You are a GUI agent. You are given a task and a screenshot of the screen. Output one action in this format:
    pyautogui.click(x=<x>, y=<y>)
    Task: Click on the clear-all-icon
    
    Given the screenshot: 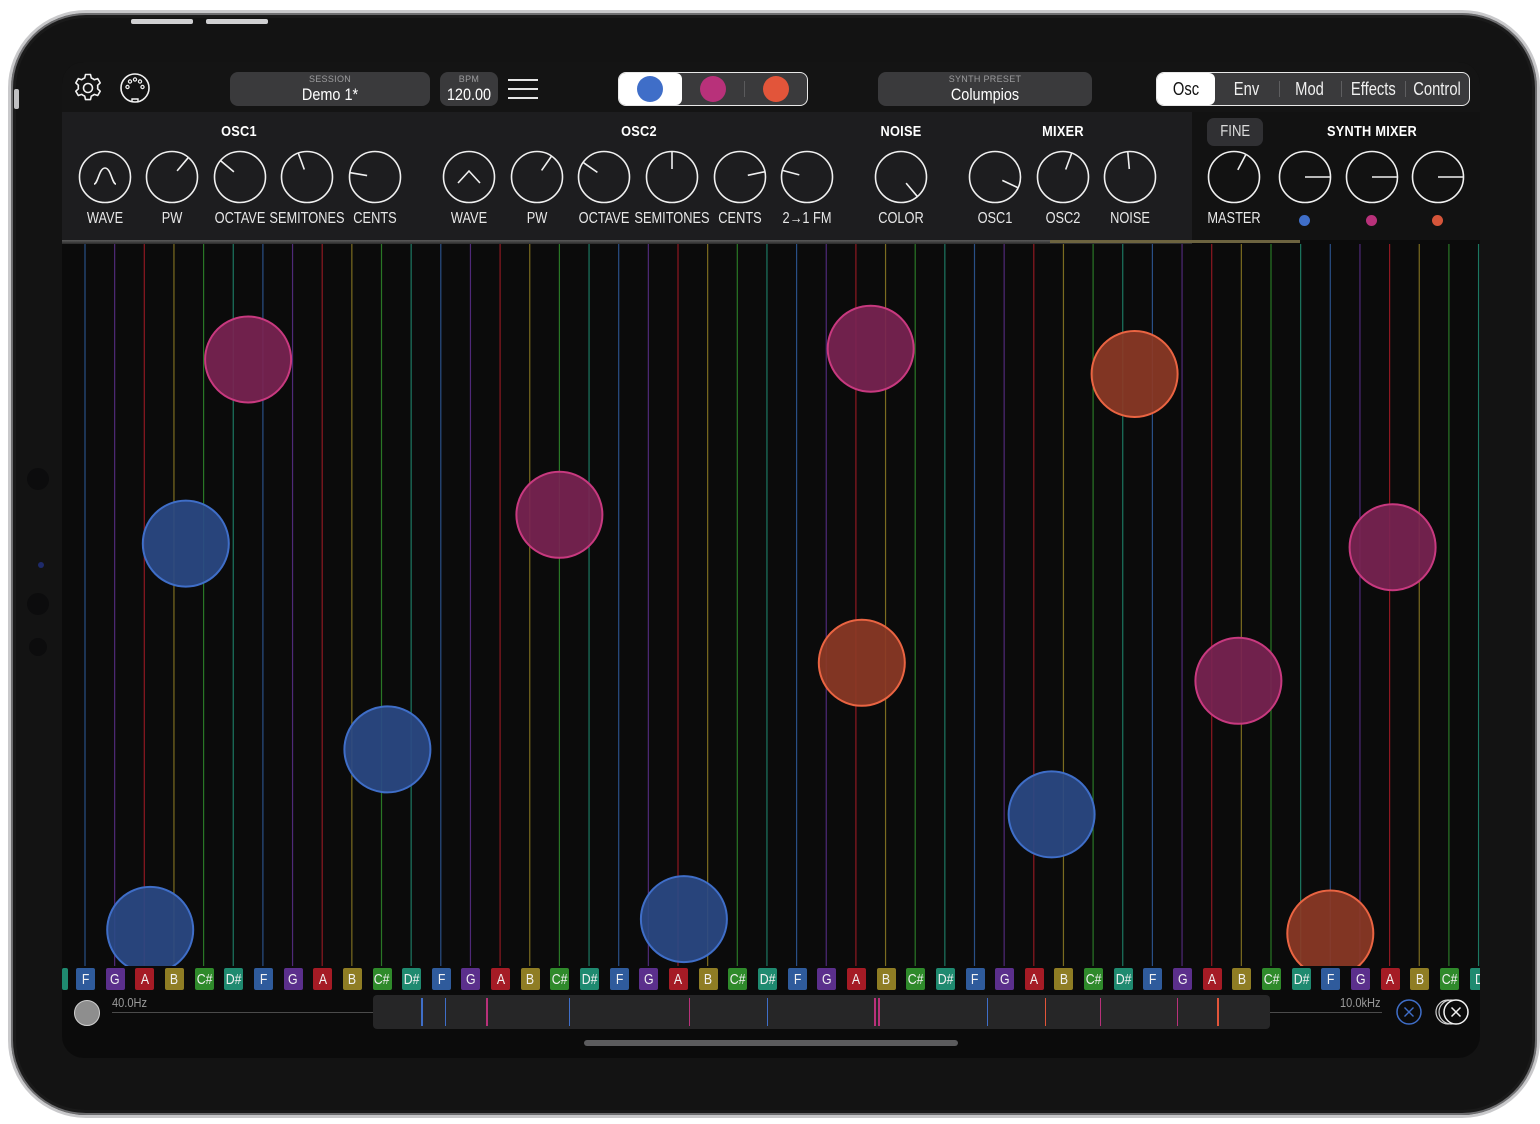 What is the action you would take?
    pyautogui.click(x=1453, y=1012)
    